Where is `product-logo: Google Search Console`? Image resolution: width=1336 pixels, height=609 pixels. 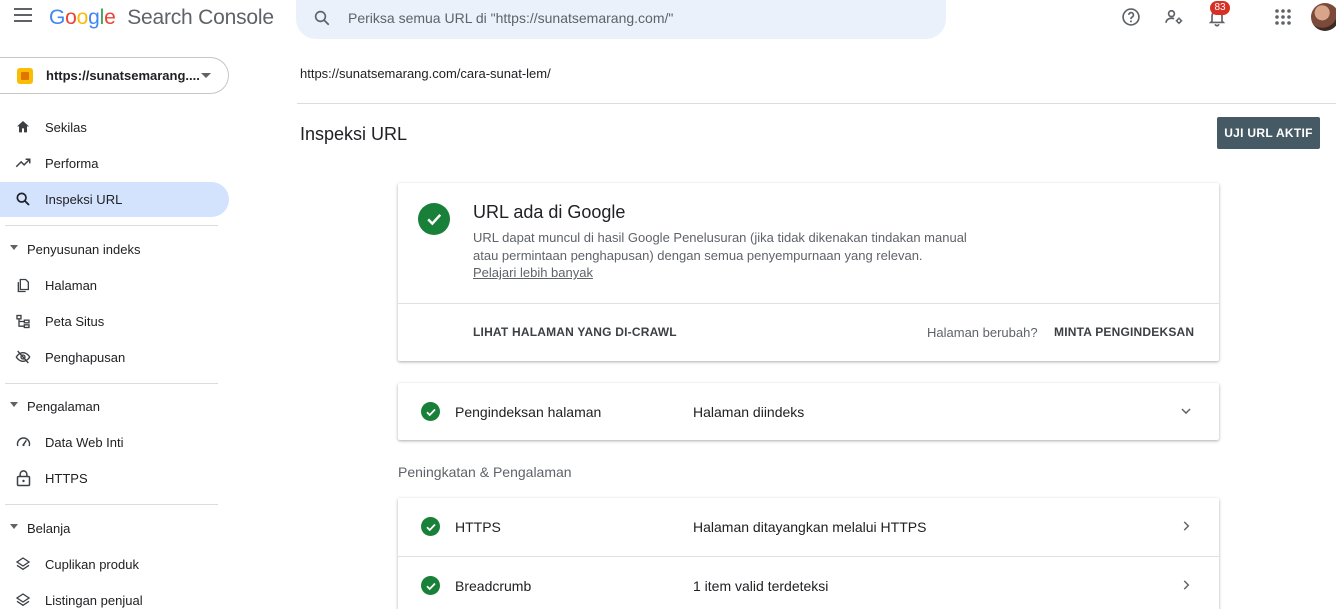 product-logo: Google Search Console is located at coordinates (161, 18).